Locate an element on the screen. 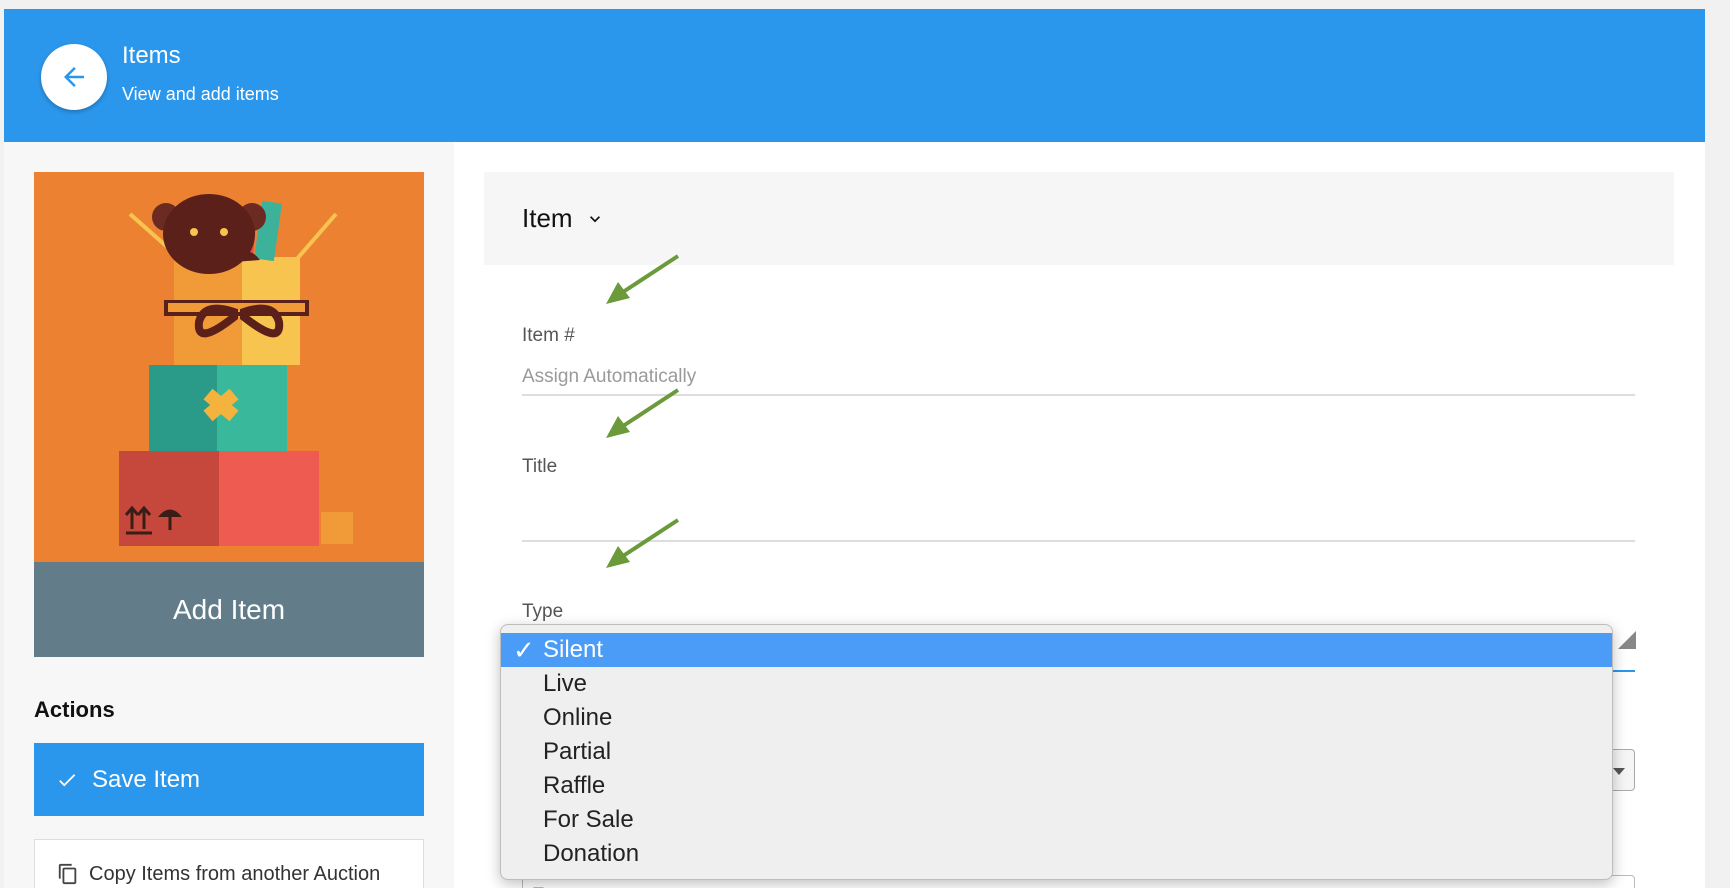 This screenshot has width=1730, height=888. back-button is located at coordinates (74, 77).